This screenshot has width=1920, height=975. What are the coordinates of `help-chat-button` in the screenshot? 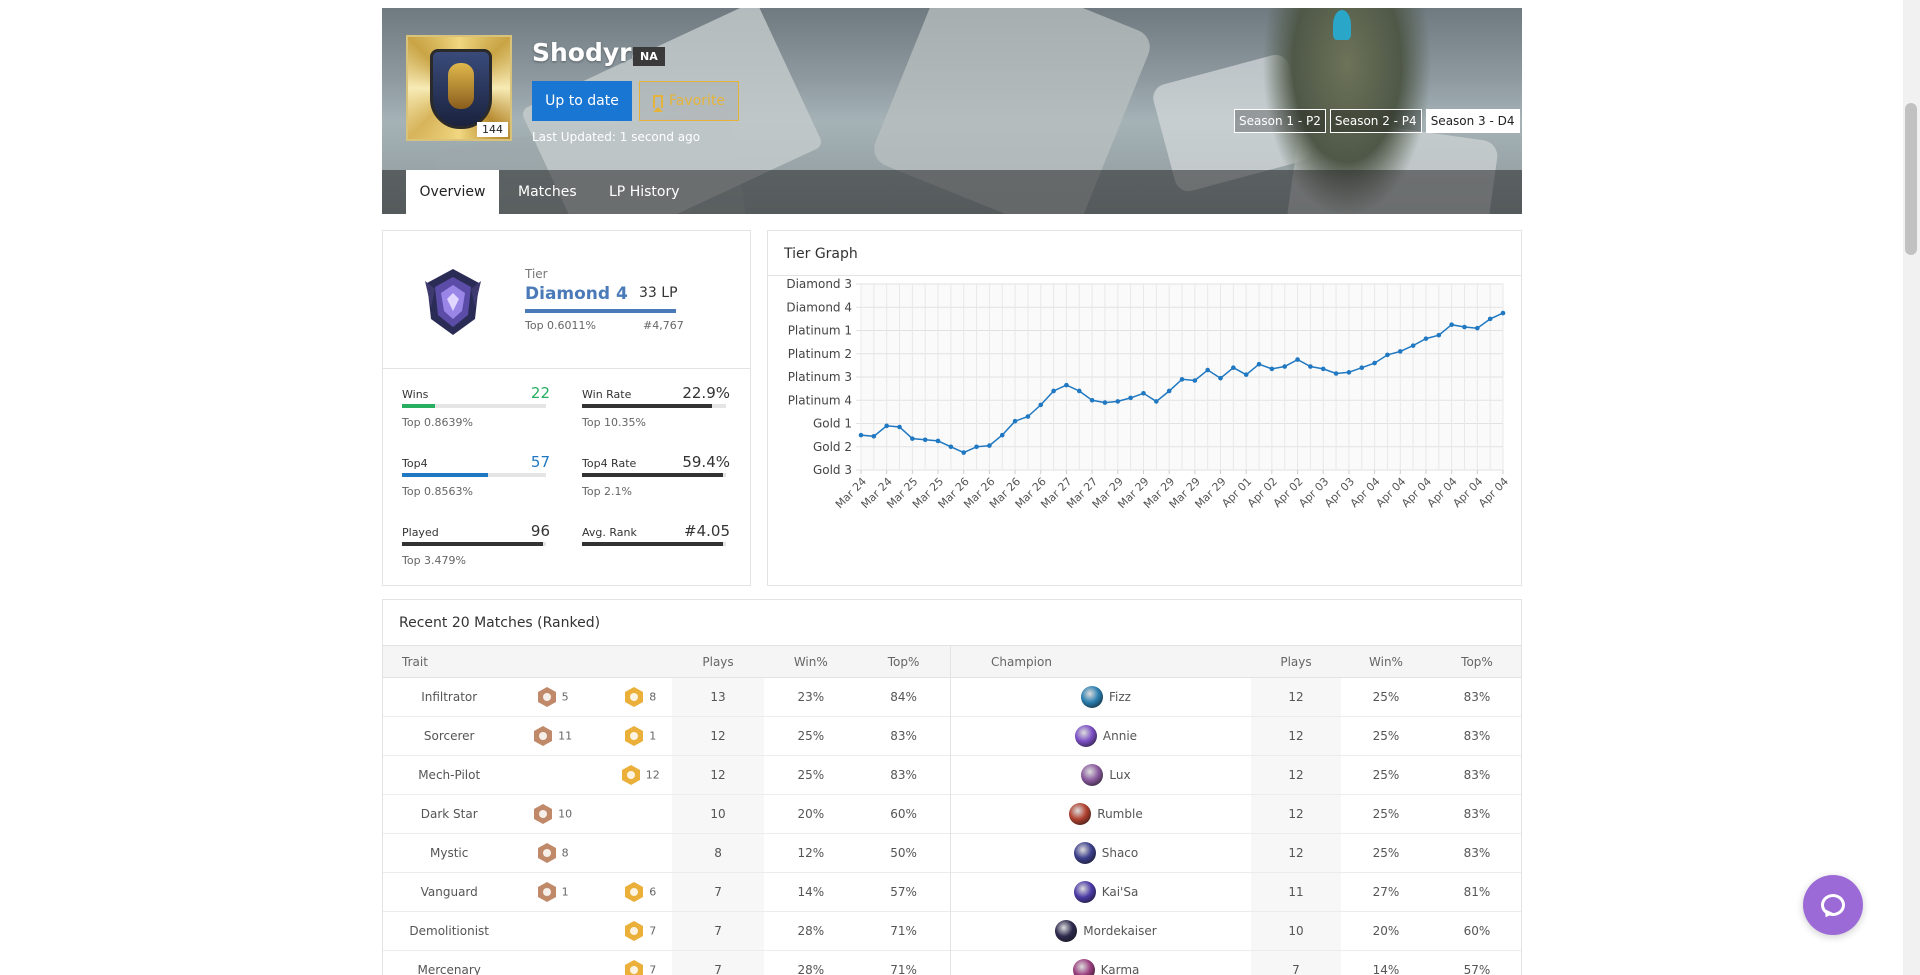 It's located at (1833, 905).